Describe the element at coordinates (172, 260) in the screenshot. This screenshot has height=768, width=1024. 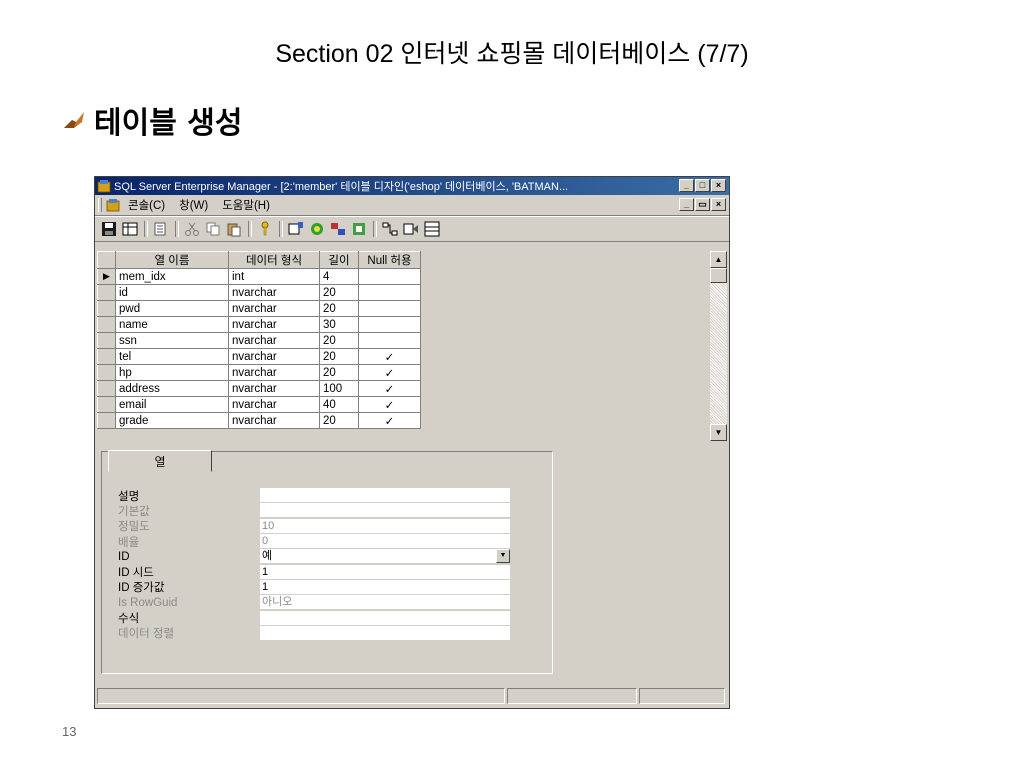
I see `column-header-name: 열 이름` at that location.